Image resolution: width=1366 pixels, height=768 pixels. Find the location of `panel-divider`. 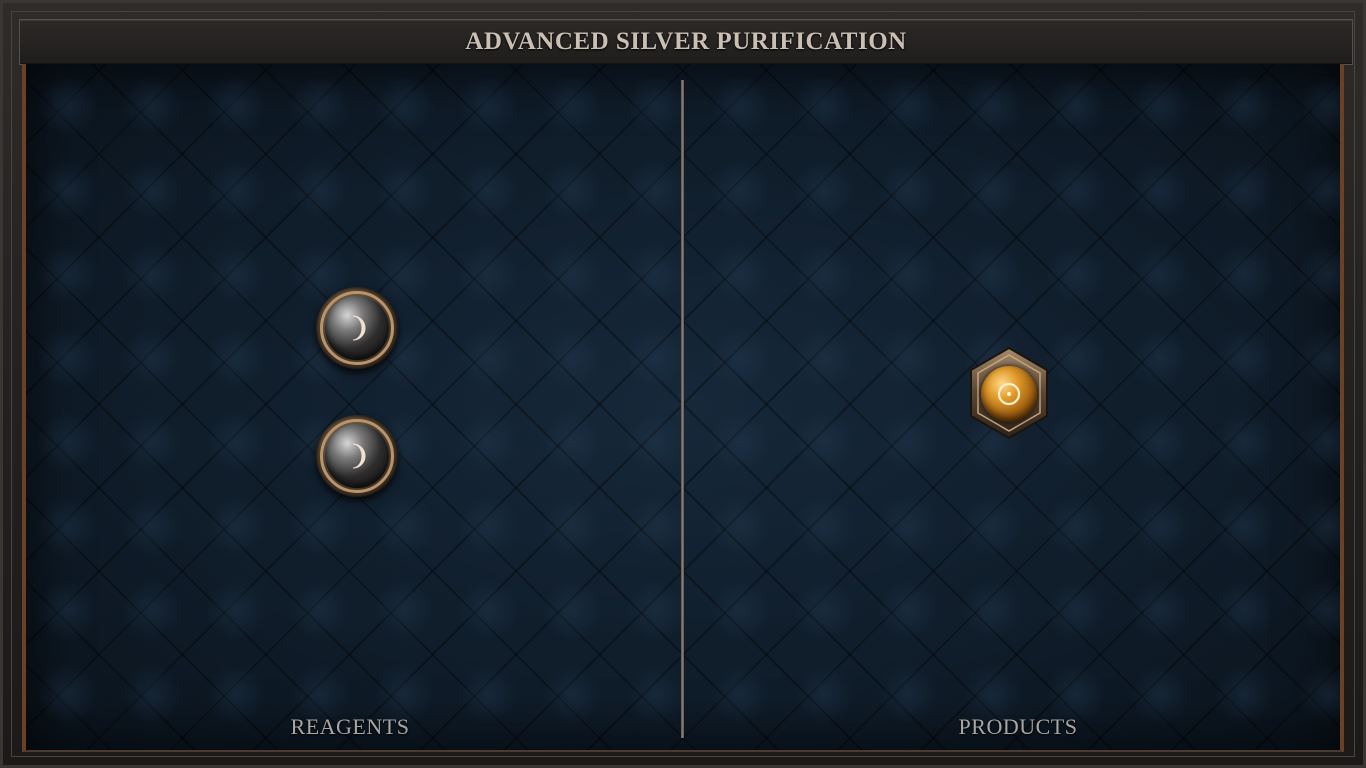

panel-divider is located at coordinates (682, 409).